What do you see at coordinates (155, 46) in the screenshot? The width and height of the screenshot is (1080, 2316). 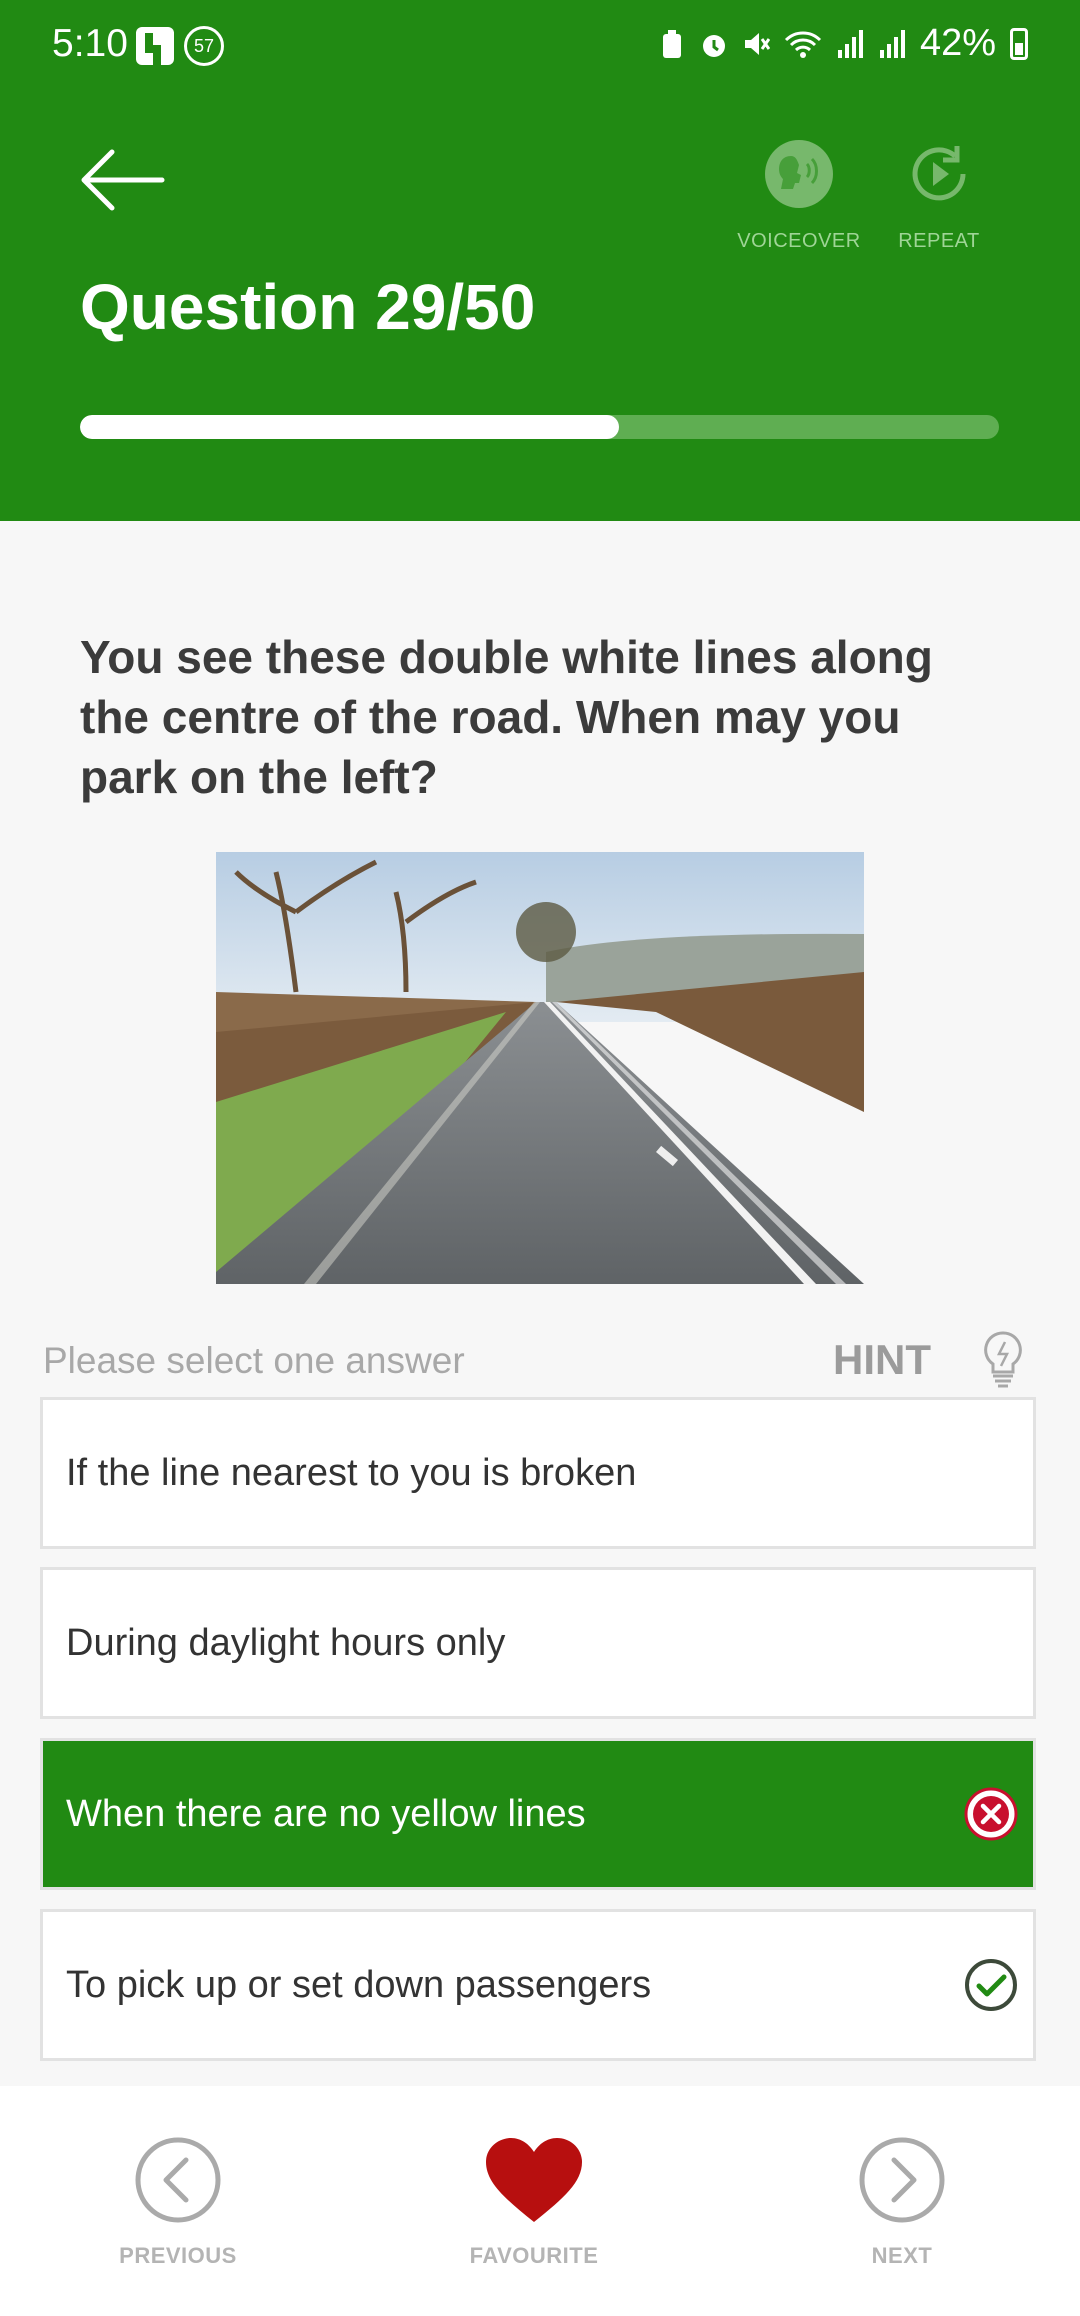 I see `app-icon` at bounding box center [155, 46].